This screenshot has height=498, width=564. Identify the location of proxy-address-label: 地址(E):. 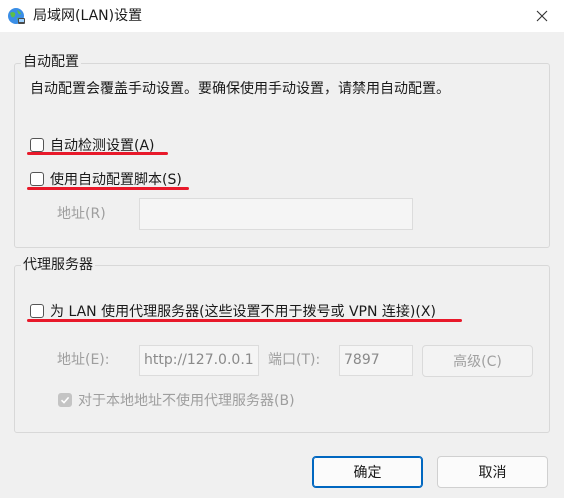
(83, 360).